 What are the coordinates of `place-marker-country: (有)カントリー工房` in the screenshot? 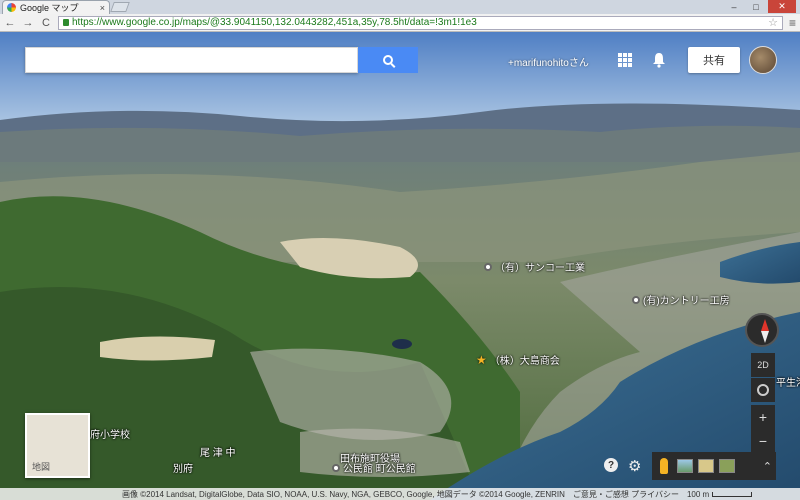 It's located at (681, 299).